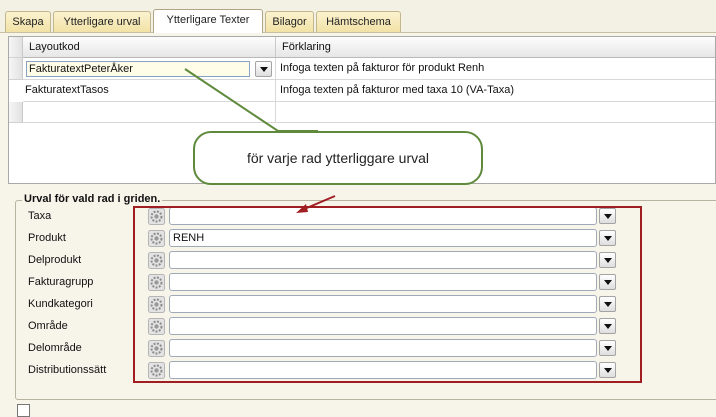 This screenshot has height=417, width=716. I want to click on red-arrow-head, so click(302, 208).